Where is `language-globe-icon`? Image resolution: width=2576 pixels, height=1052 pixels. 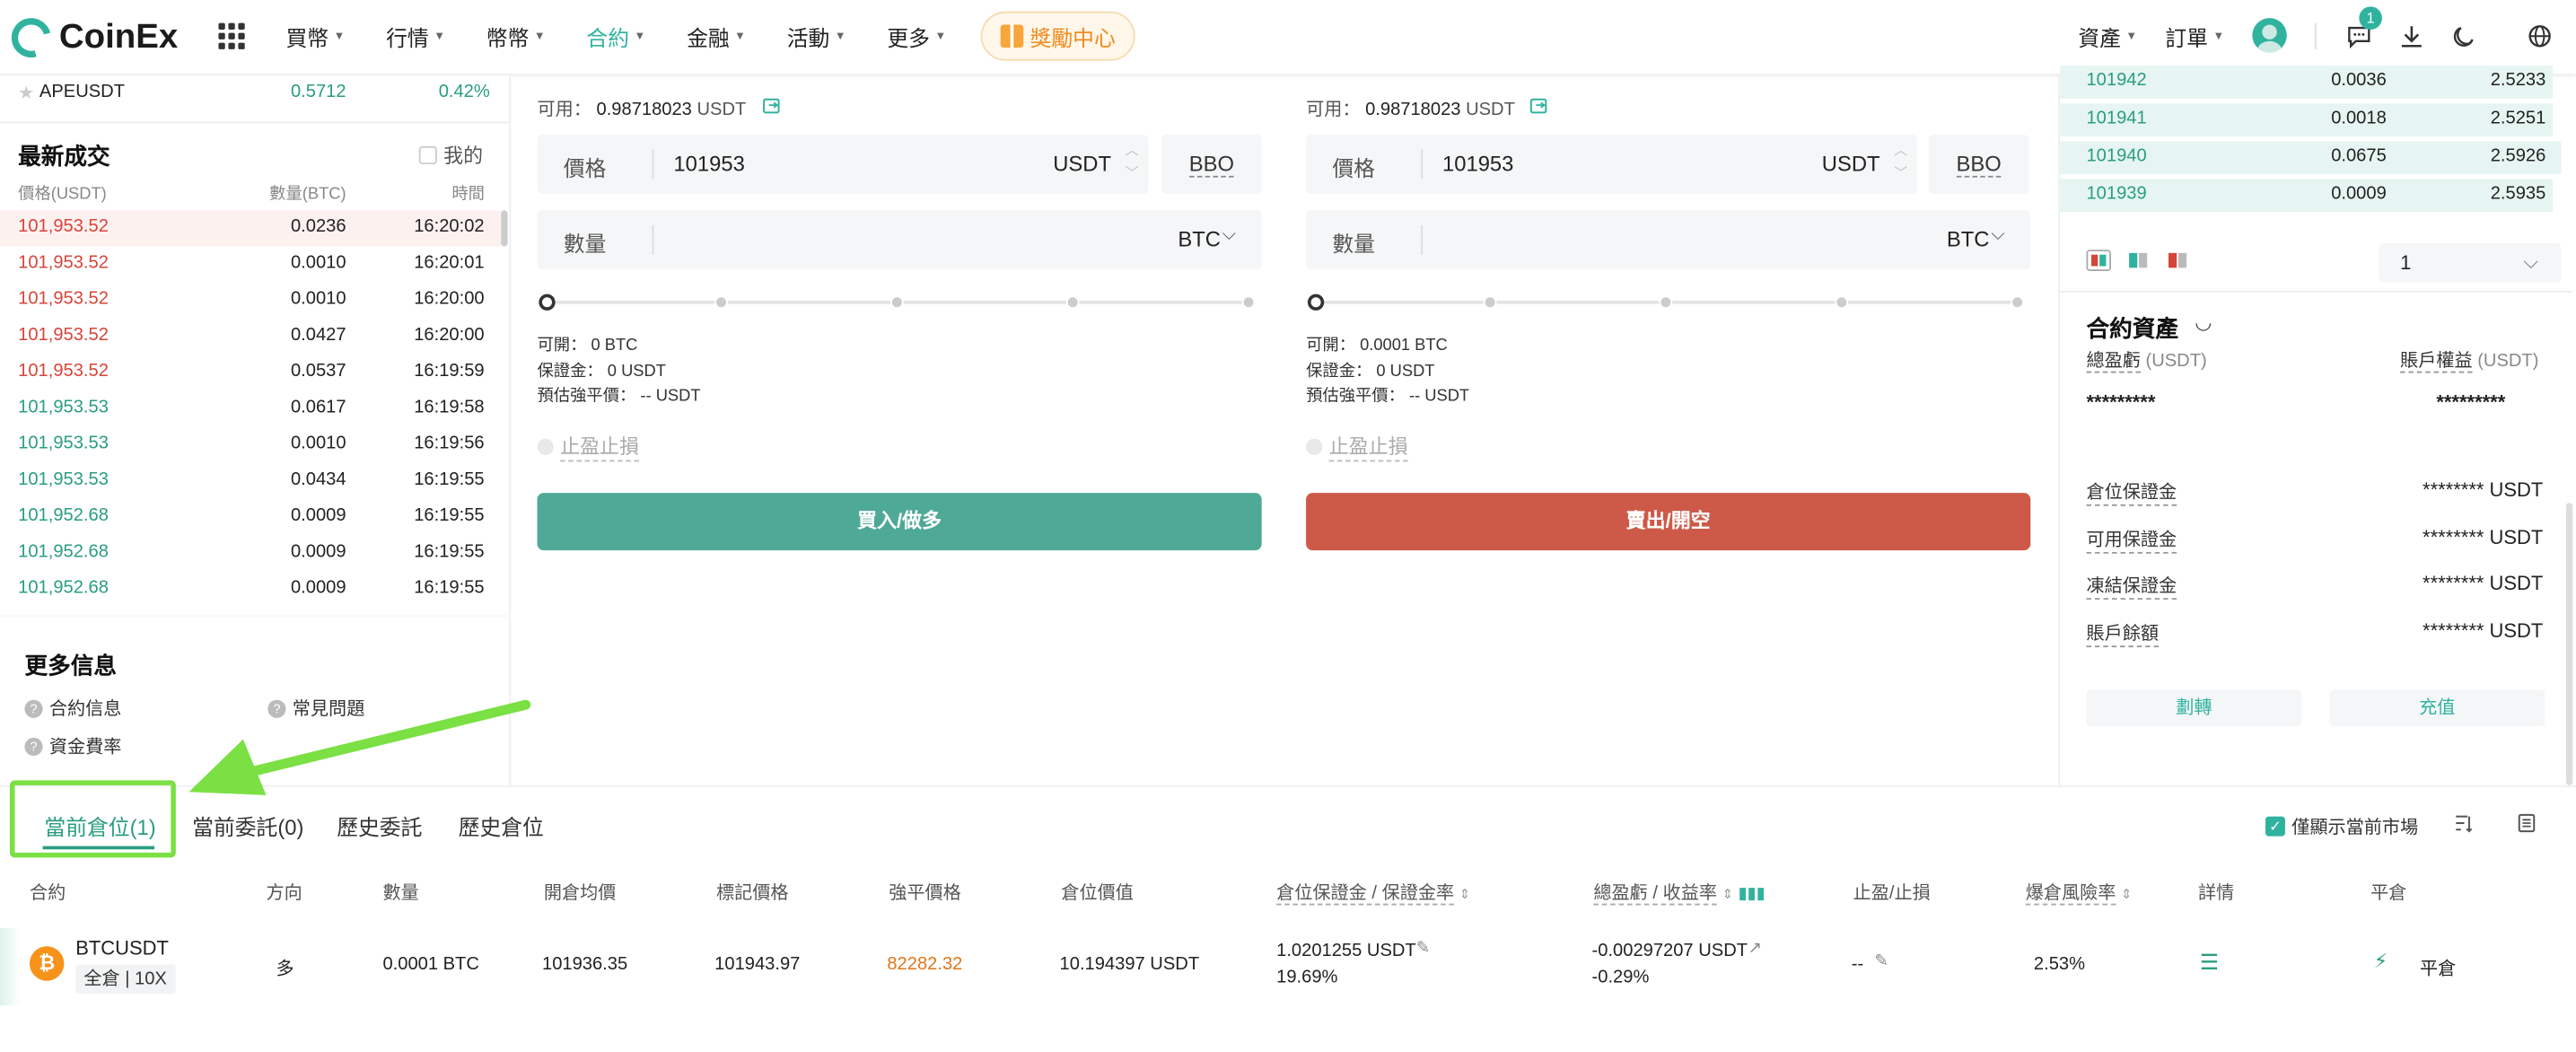
language-globe-icon is located at coordinates (2539, 37).